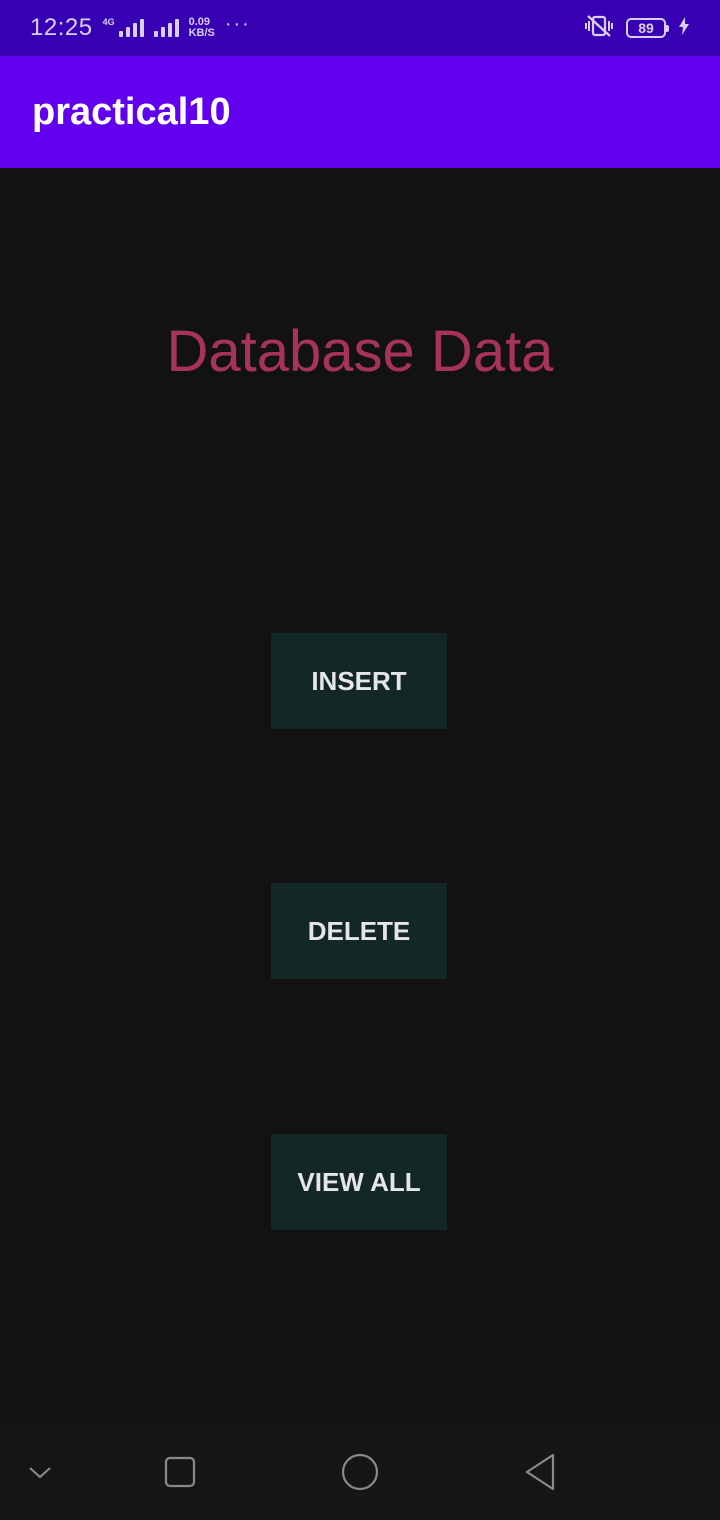  I want to click on status-left: 12:25 4G 0.09 KB/S ···, so click(140, 27).